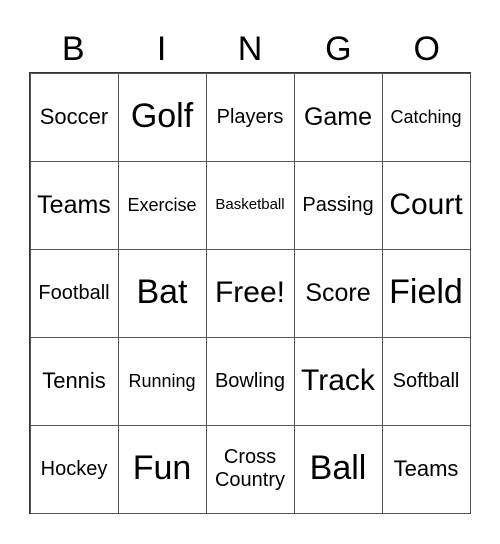  I want to click on bingo-cell-label: Tennis, so click(74, 381).